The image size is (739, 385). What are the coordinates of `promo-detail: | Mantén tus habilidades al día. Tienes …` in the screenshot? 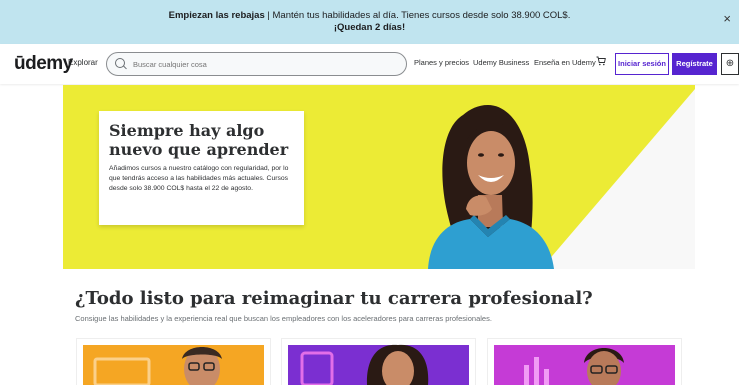 It's located at (417, 15).